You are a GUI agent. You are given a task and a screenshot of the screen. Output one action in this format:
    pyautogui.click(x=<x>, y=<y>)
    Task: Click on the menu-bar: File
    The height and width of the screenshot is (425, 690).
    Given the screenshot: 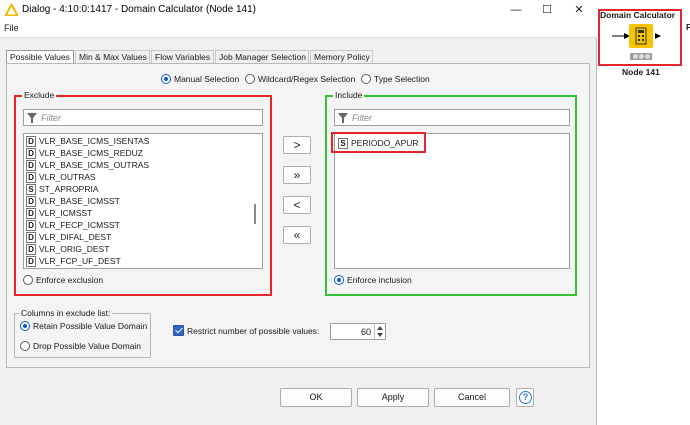 What is the action you would take?
    pyautogui.click(x=298, y=29)
    